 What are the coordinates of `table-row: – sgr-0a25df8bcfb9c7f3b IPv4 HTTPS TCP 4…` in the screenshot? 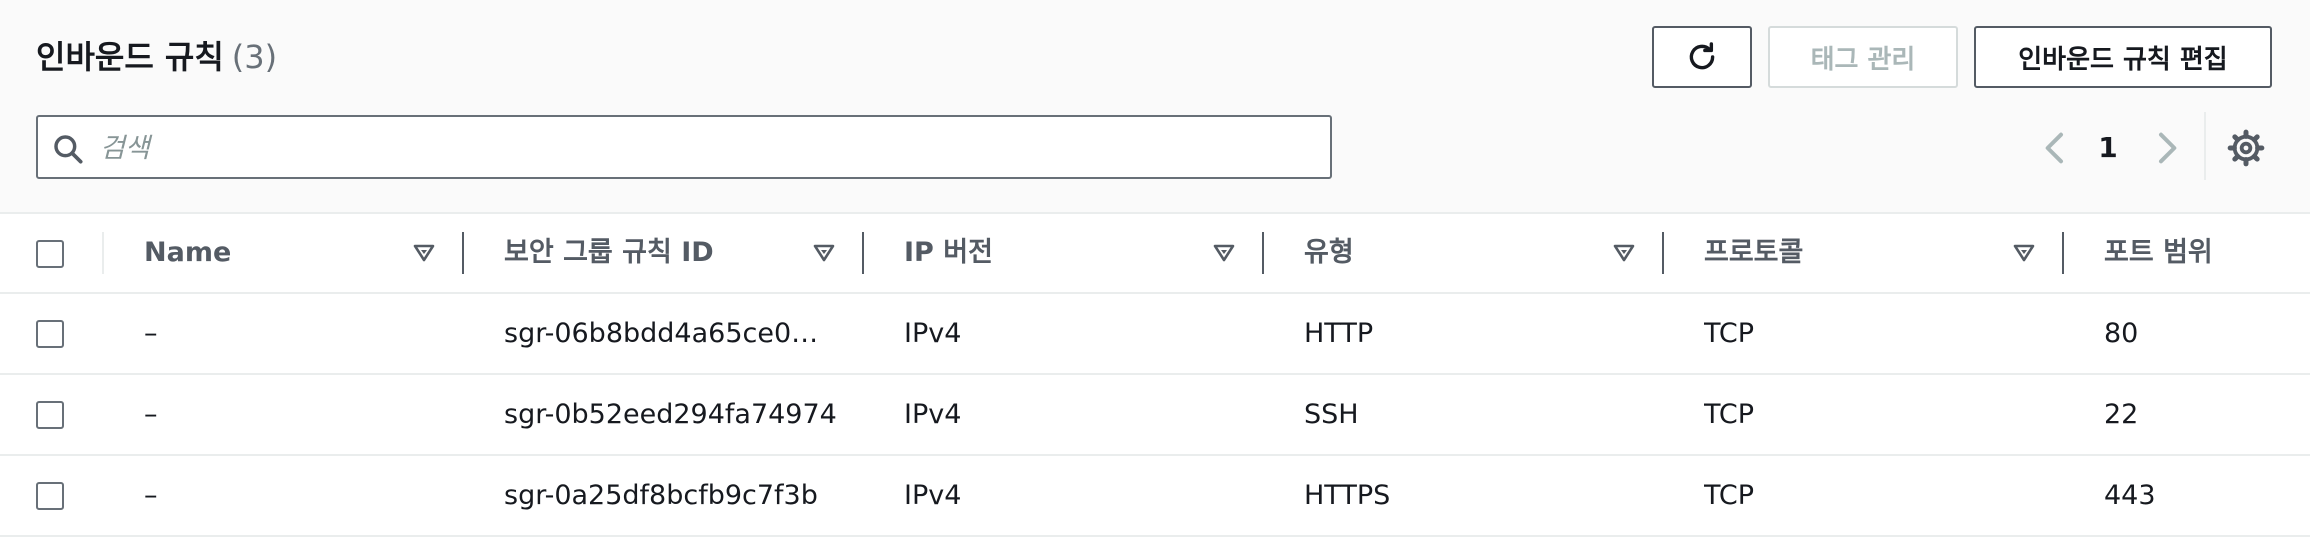 It's located at (1155, 496).